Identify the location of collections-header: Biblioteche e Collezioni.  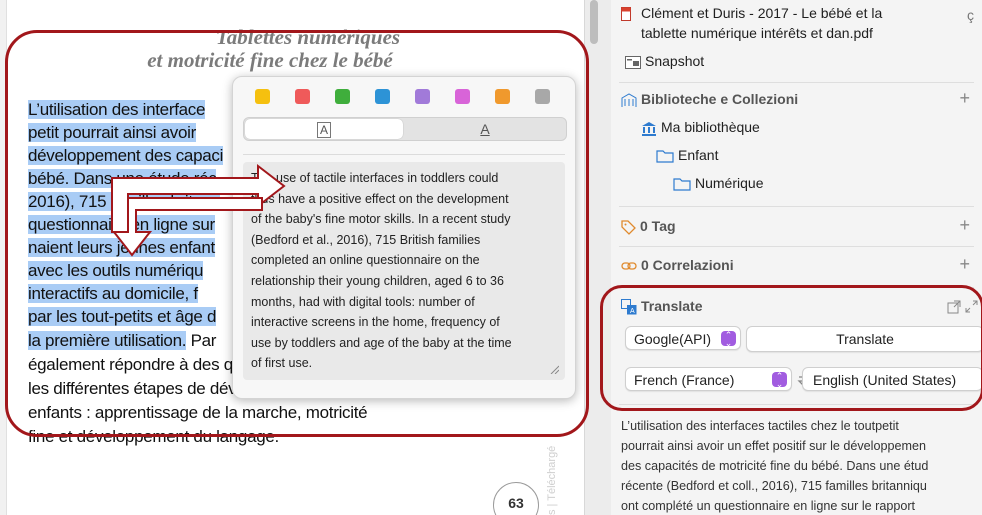
(709, 99).